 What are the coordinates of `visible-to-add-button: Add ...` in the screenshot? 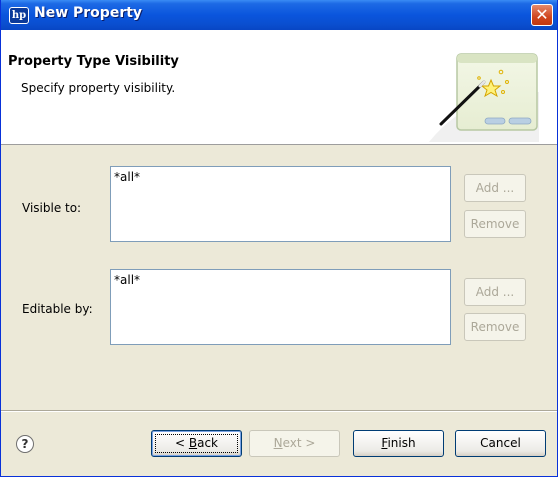 It's located at (495, 188).